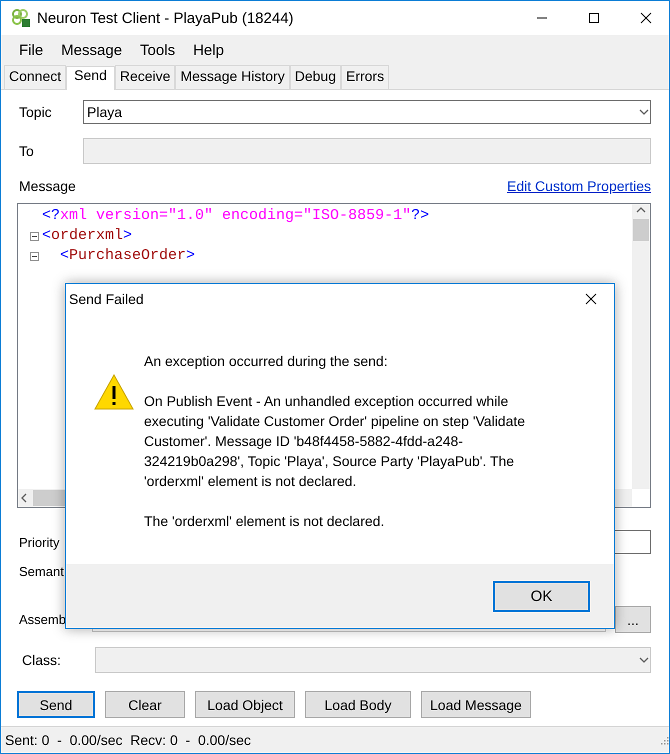  What do you see at coordinates (594, 18) in the screenshot?
I see `maximize-icon` at bounding box center [594, 18].